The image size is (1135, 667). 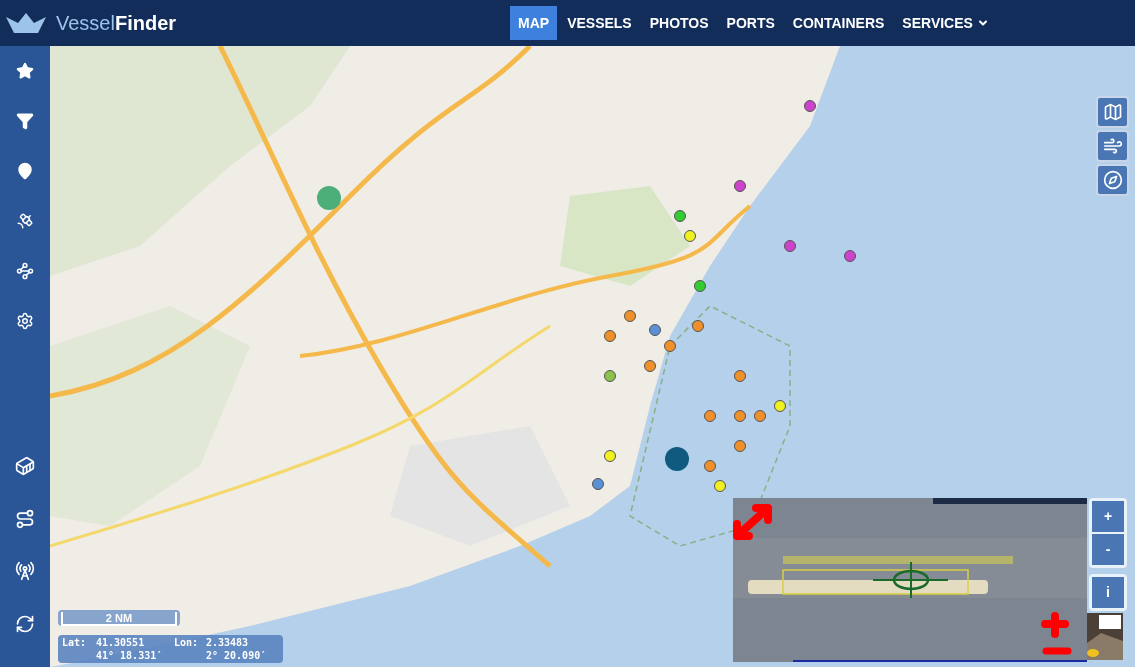 What do you see at coordinates (25, 71) in the screenshot?
I see `star-icon` at bounding box center [25, 71].